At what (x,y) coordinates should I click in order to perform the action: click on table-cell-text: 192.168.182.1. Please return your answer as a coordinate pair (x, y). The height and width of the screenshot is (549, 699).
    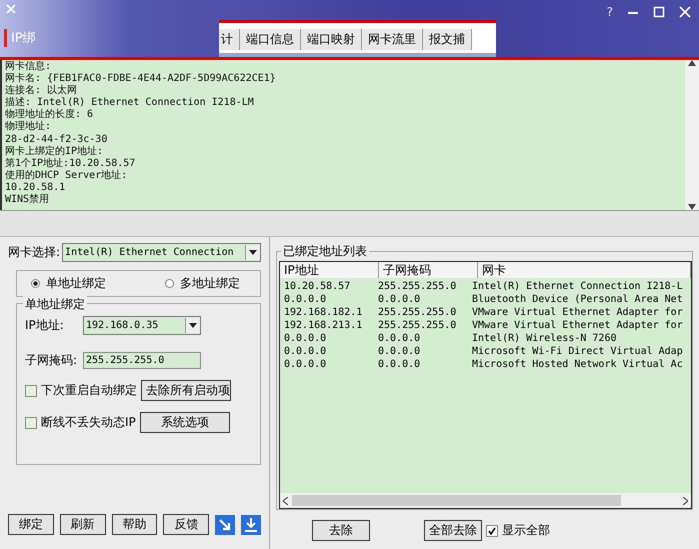
    Looking at the image, I should click on (323, 312).